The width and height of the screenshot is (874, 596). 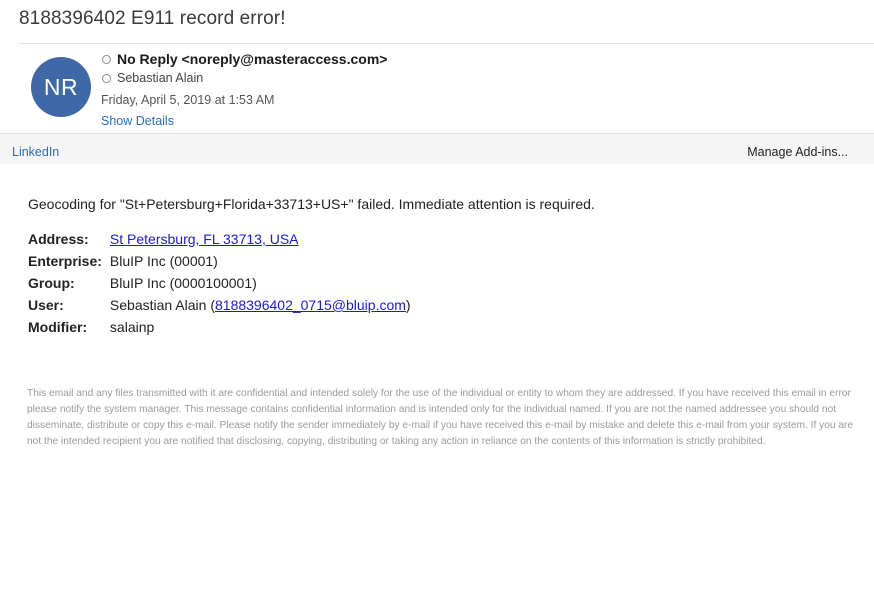 What do you see at coordinates (46, 305) in the screenshot?
I see `user-label: User:` at bounding box center [46, 305].